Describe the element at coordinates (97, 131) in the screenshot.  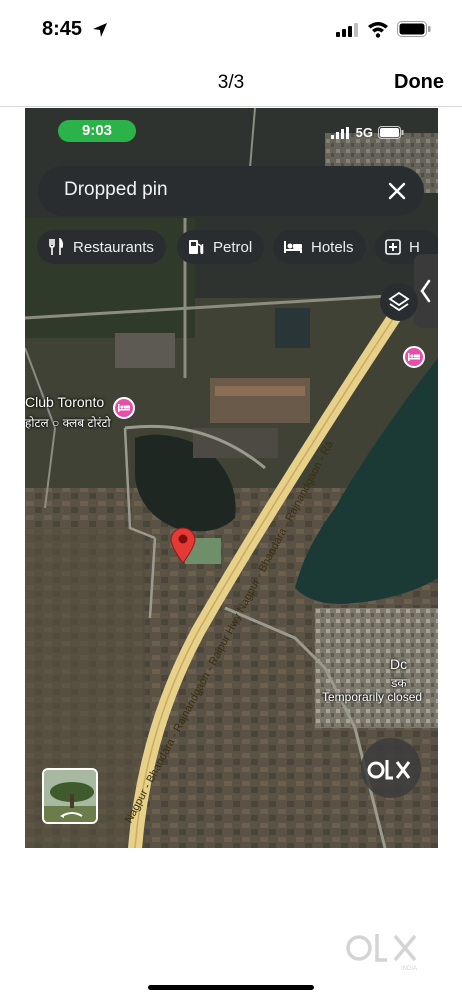
I see `inner-status-time: 9:03` at that location.